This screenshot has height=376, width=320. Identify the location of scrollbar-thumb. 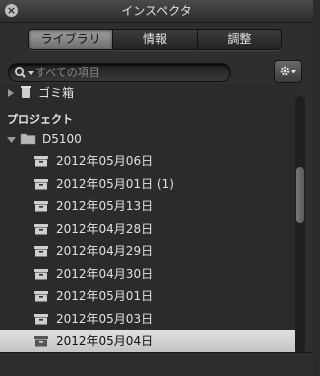
(300, 195).